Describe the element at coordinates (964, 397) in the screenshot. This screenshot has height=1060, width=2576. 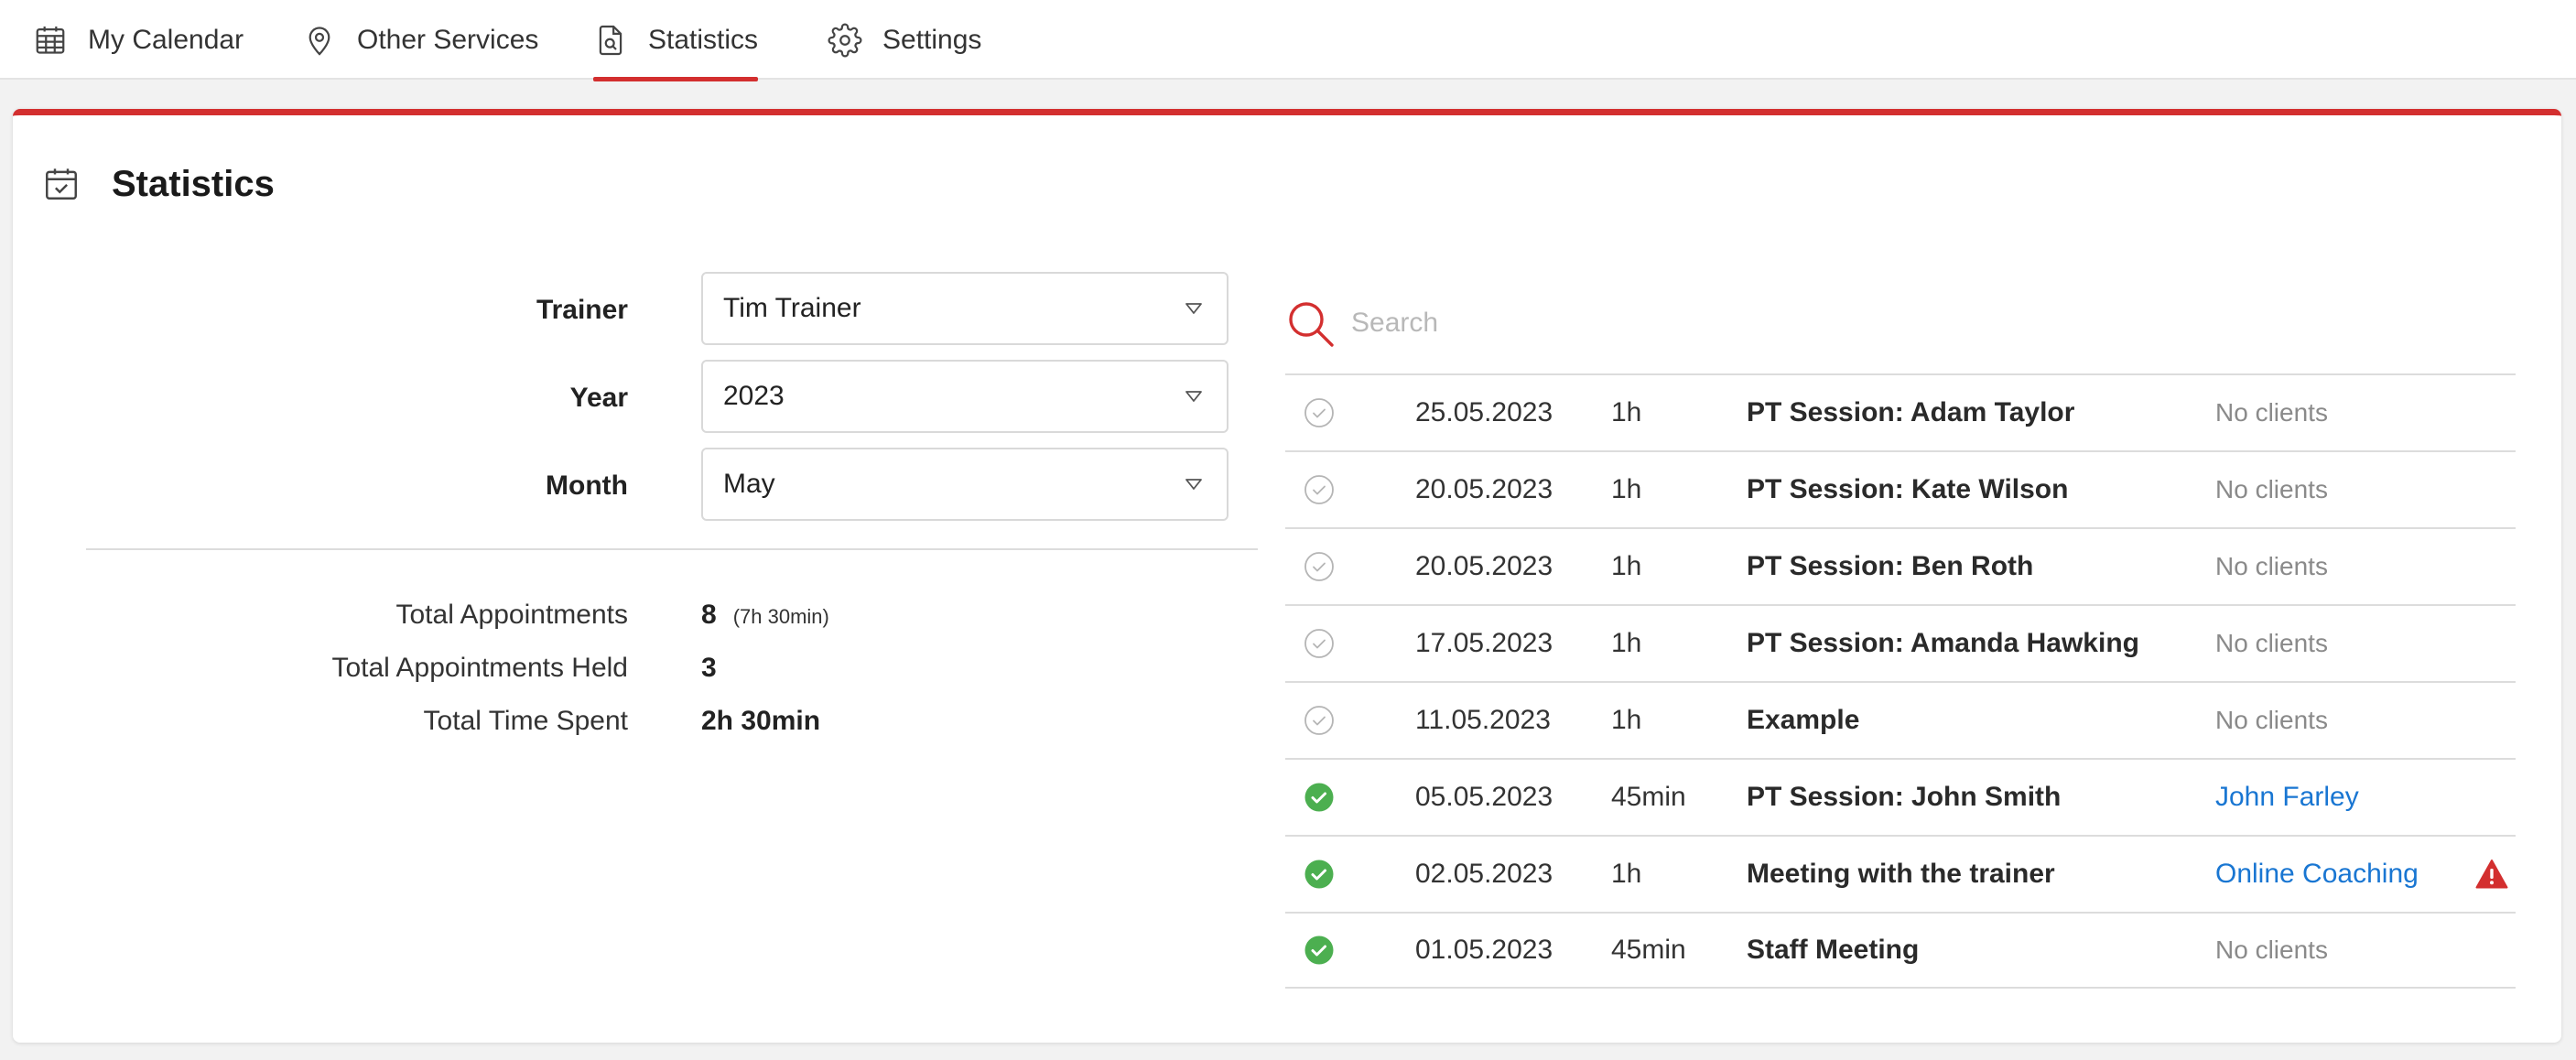
I see `year-select: 2023` at that location.